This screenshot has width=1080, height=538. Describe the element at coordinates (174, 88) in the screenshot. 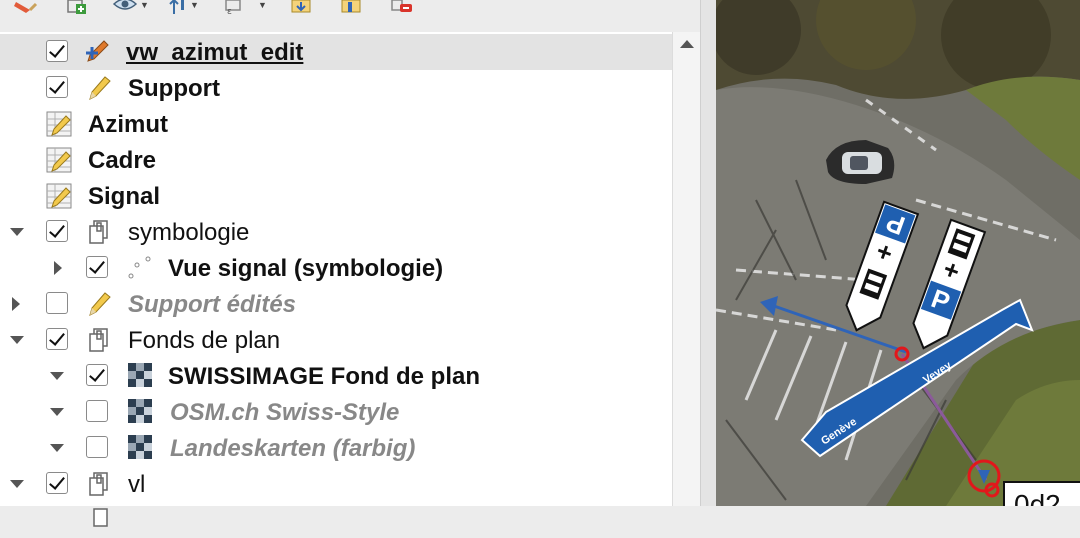

I see `layer-label: Support` at that location.